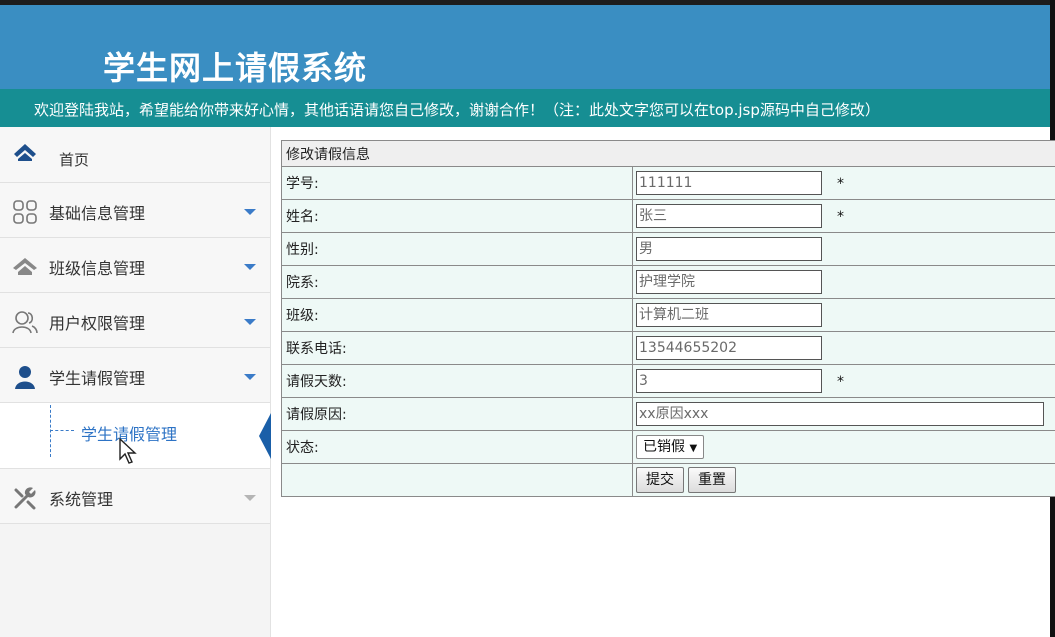  What do you see at coordinates (74, 160) in the screenshot?
I see `sidebar-item-label: 首页` at bounding box center [74, 160].